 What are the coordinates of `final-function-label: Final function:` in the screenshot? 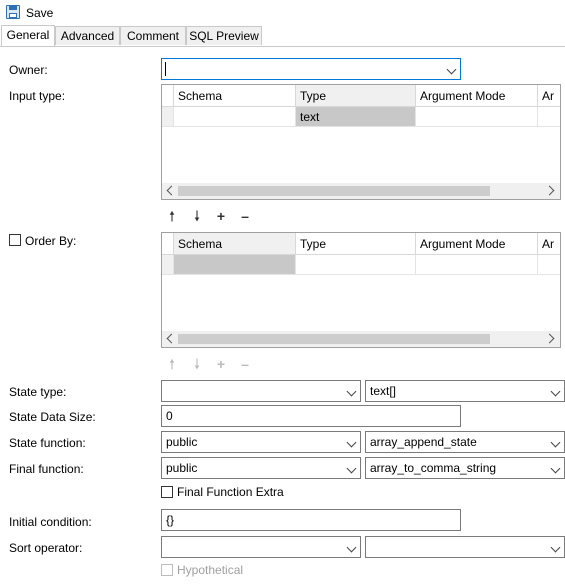 It's located at (46, 469).